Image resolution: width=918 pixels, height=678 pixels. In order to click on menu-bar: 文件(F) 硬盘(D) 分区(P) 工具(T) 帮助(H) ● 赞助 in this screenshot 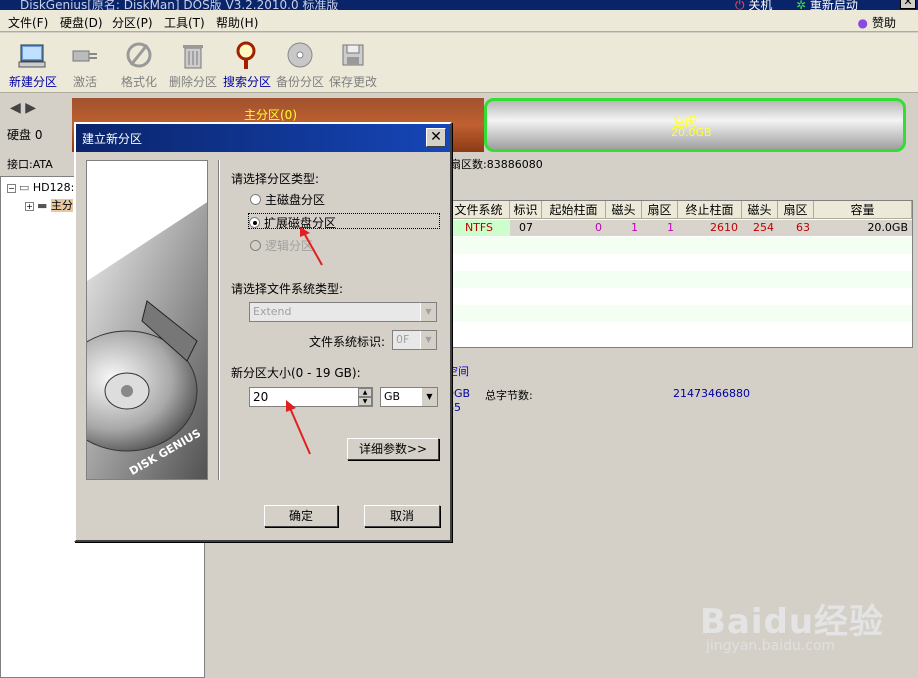, I will do `click(459, 21)`.